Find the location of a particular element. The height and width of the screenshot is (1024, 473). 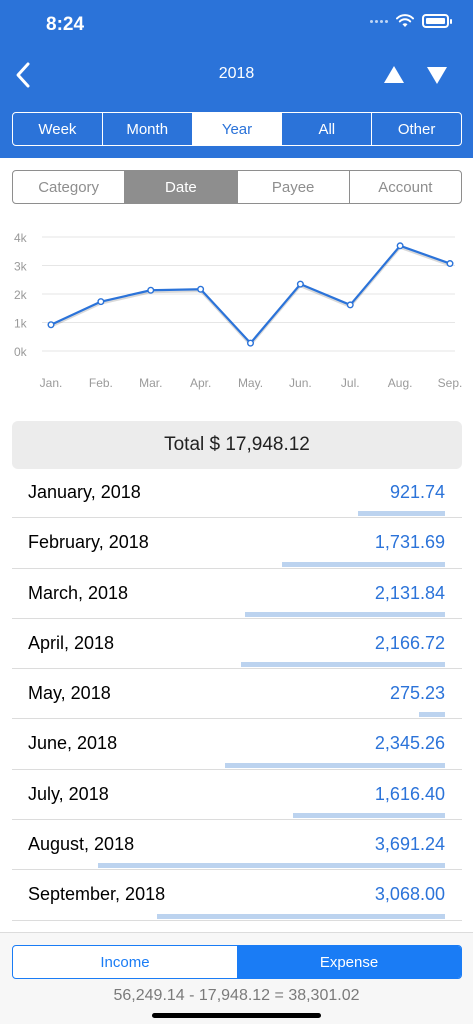

x-tick-label: Jan. is located at coordinates (51, 383).